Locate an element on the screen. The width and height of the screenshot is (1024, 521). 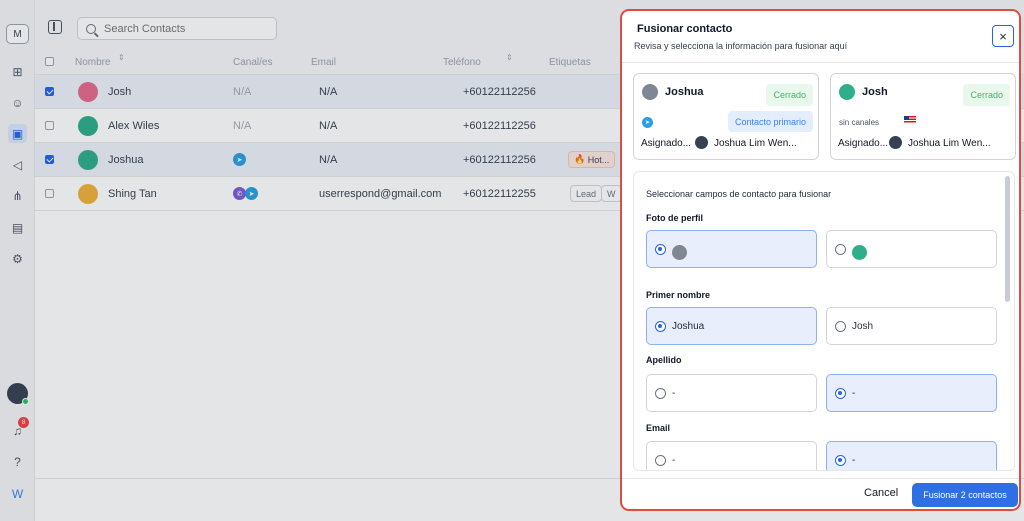
us-flag-icon is located at coordinates (910, 120).